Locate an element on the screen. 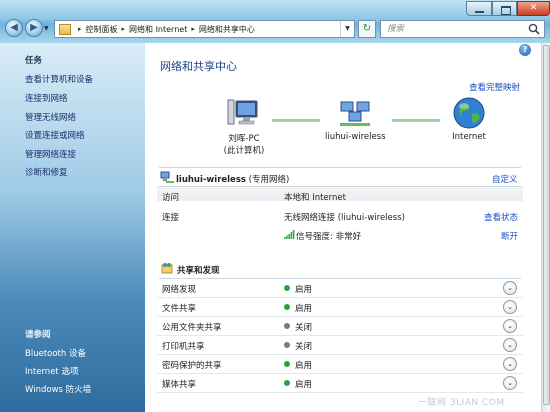  breadcrumb-network-internet: 网络和 Internet is located at coordinates (158, 29).